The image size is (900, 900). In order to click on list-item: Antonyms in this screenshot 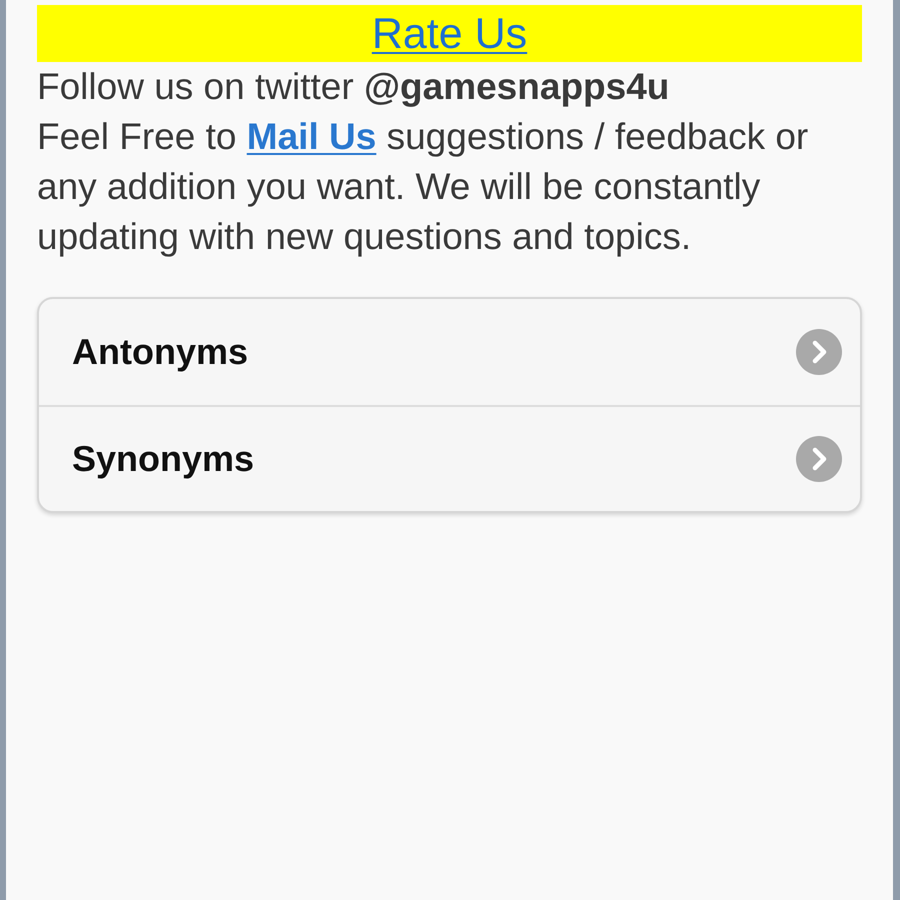, I will do `click(449, 352)`.